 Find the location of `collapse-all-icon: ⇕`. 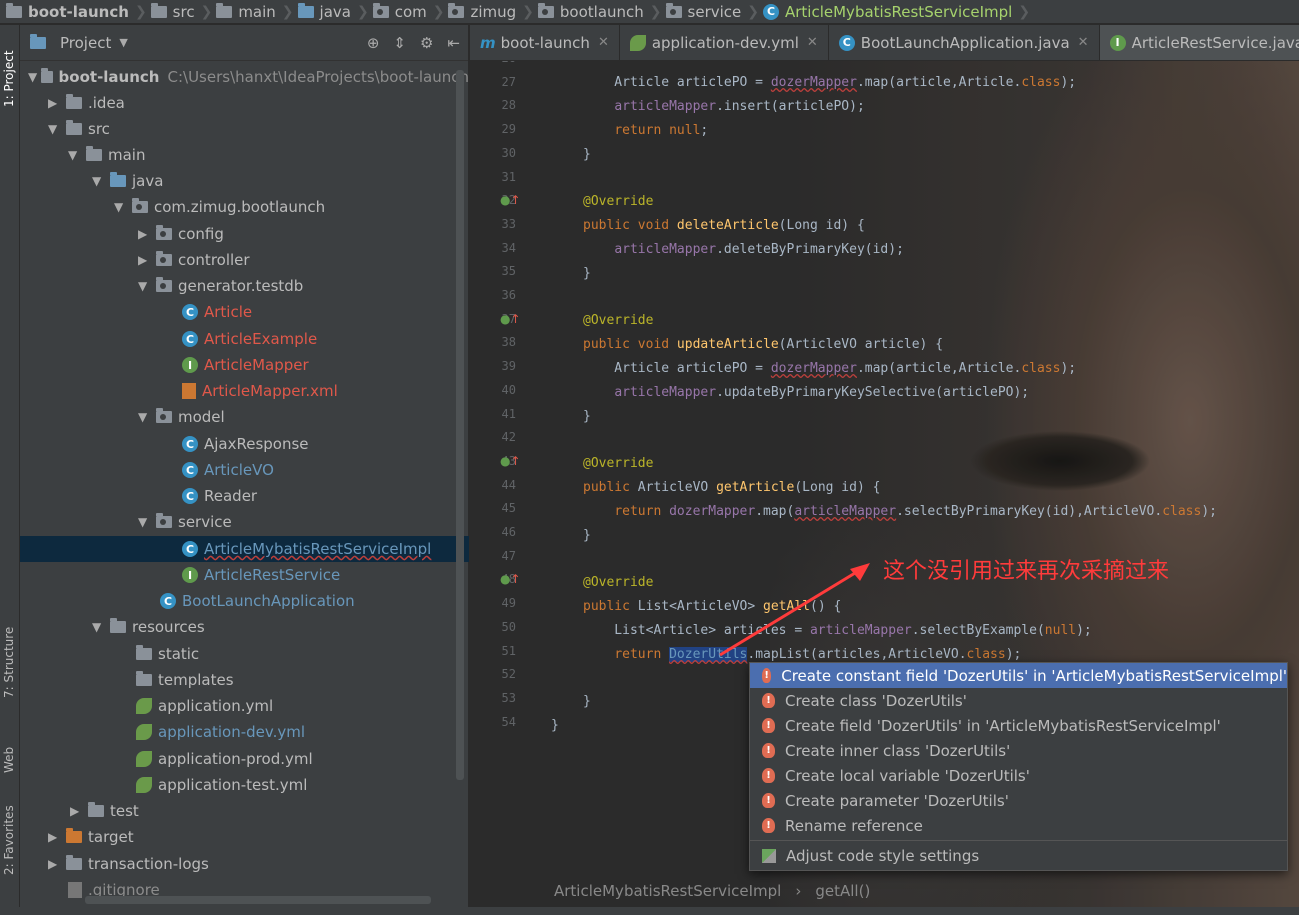

collapse-all-icon: ⇕ is located at coordinates (399, 43).